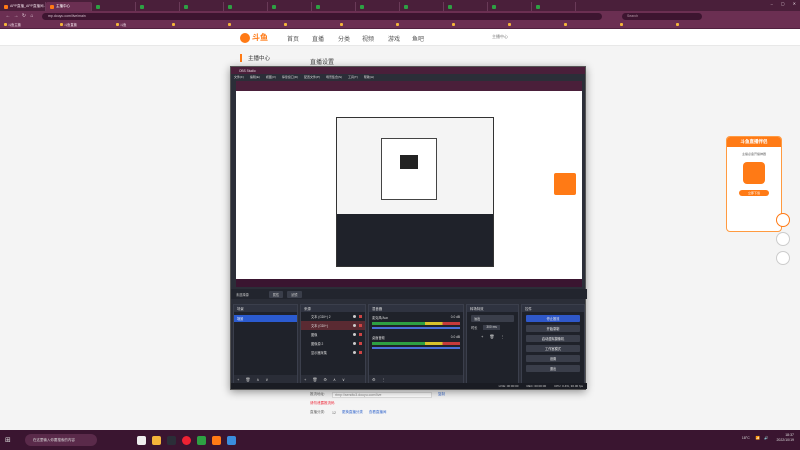  What do you see at coordinates (368, 38) in the screenshot?
I see `nav-item-video: 视频` at bounding box center [368, 38].